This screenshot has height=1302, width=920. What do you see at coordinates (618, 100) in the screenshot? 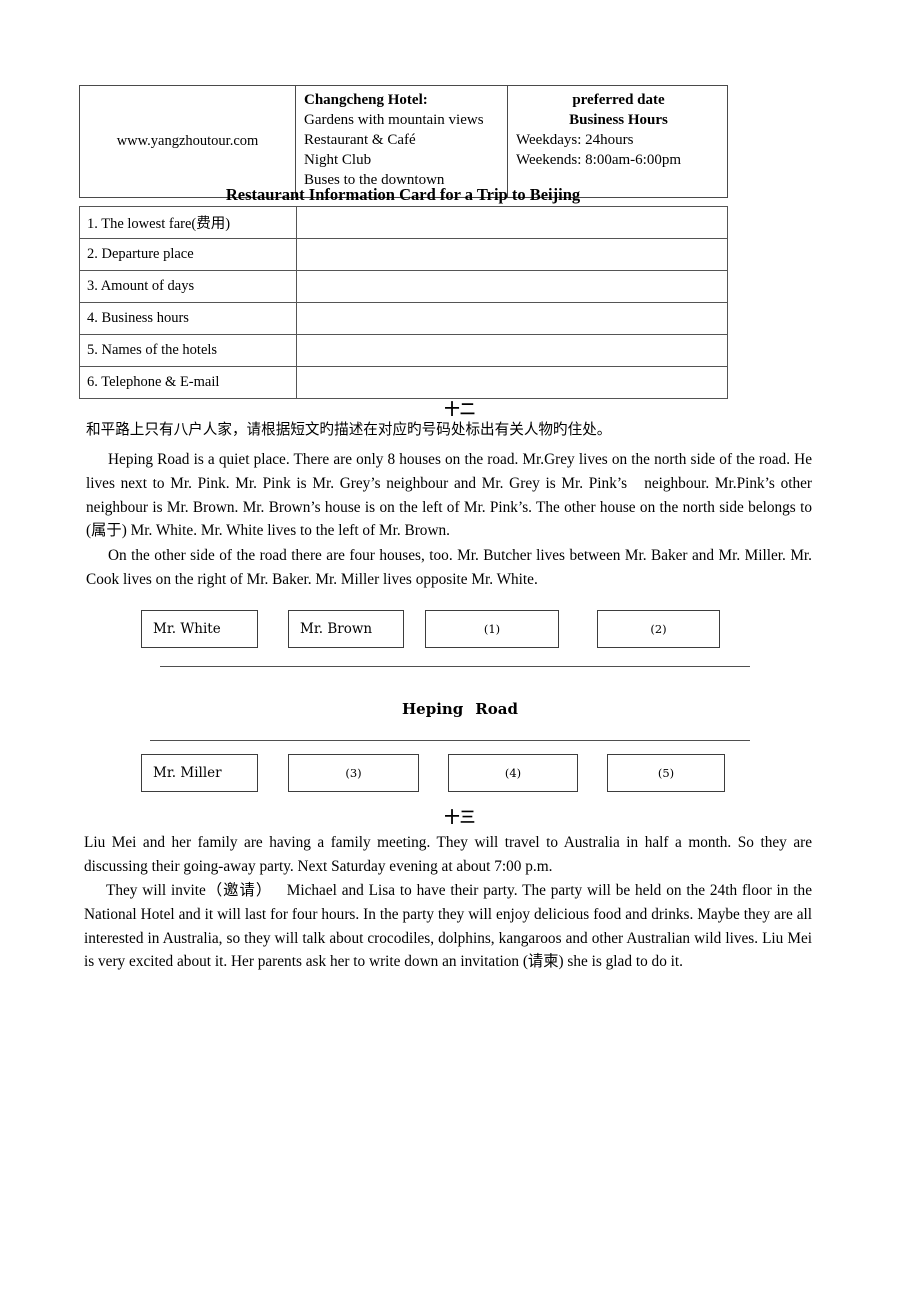
I see `preferred-date-heading: preferred date` at bounding box center [618, 100].